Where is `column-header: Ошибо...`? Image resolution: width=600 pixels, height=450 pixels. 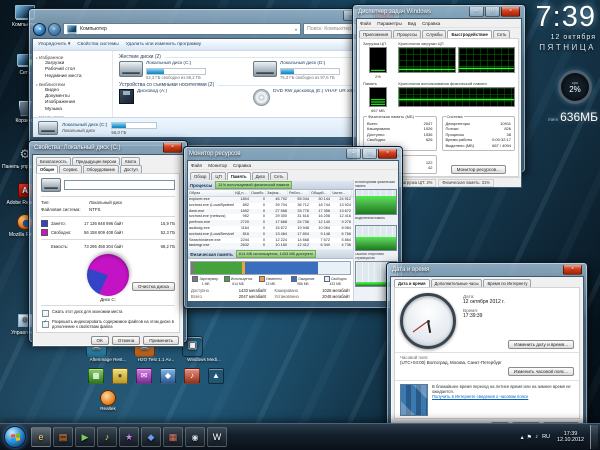
column-header: Ошибо... is located at coordinates (258, 193).